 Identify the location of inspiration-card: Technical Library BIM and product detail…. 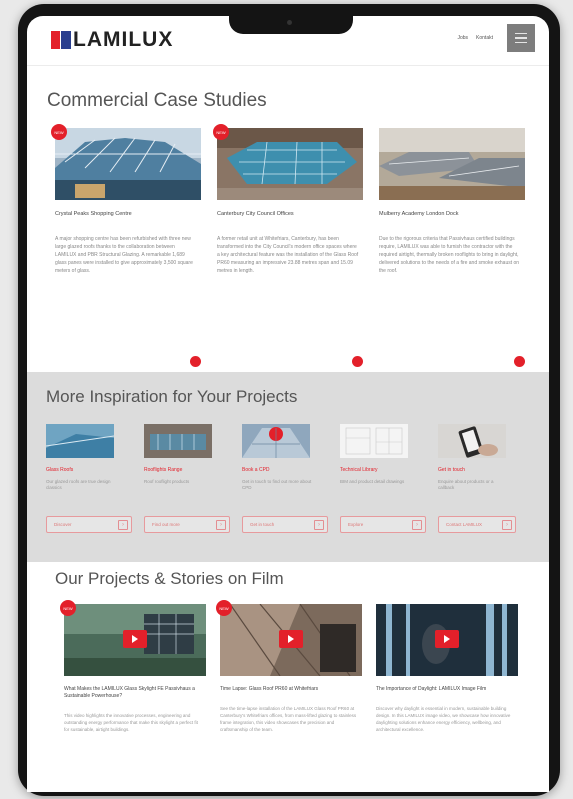
(383, 478).